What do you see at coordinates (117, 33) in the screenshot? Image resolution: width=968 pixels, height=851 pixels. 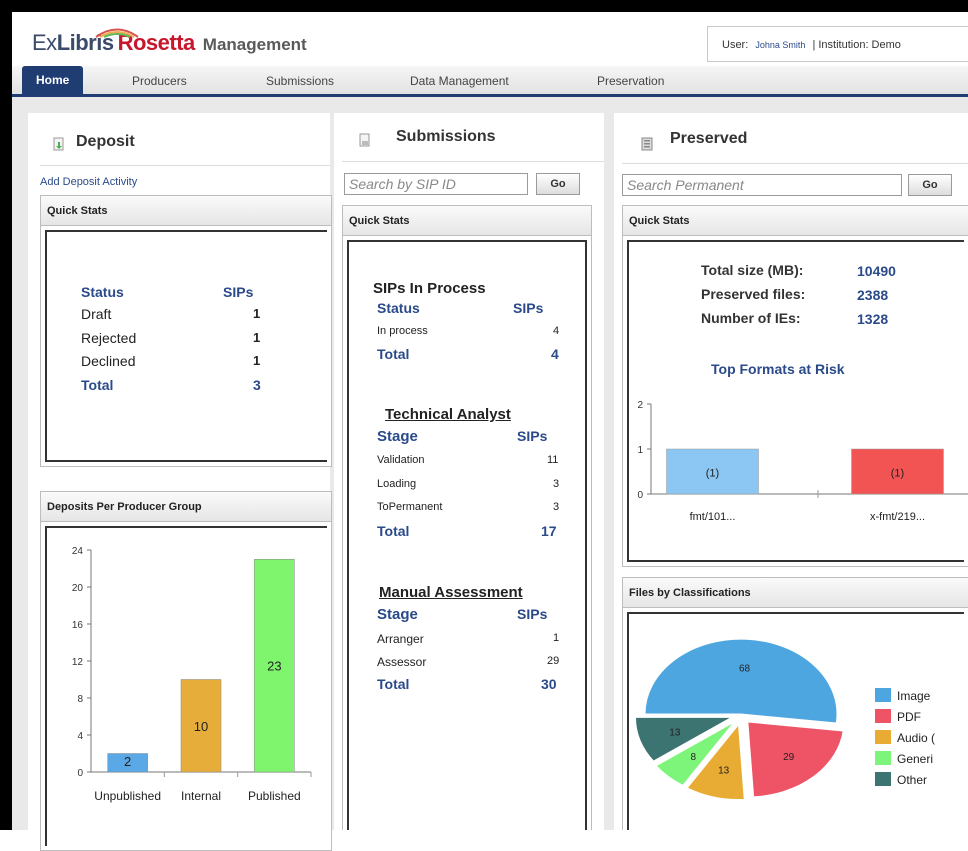 I see `logo-arc-icon` at bounding box center [117, 33].